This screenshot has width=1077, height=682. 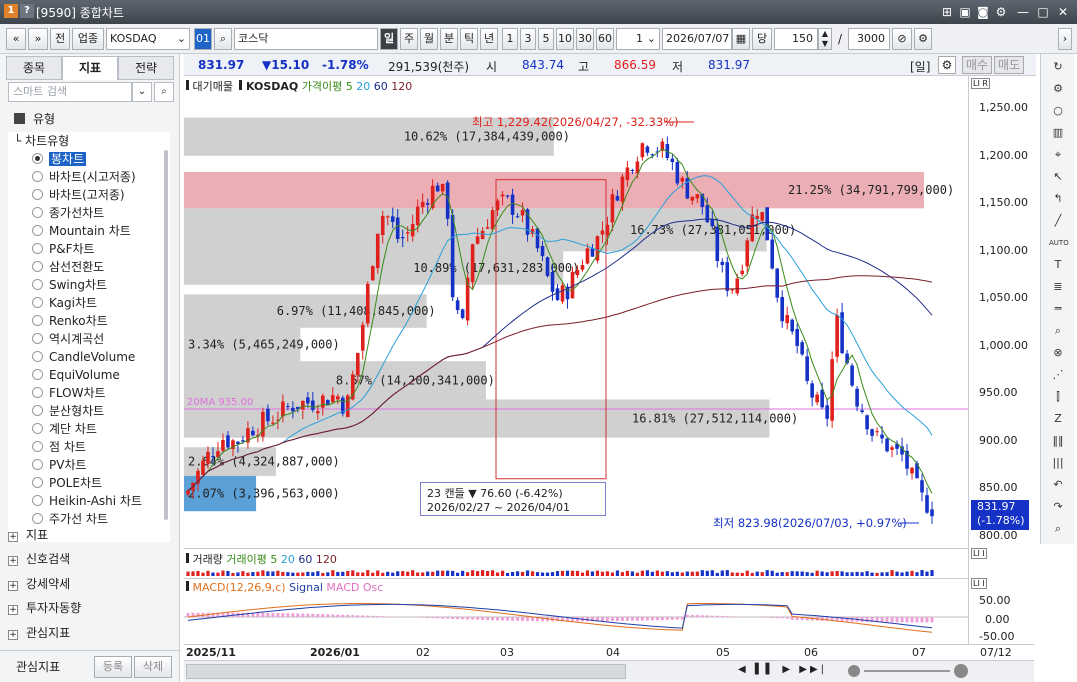 I want to click on register-button: 등록, so click(x=113, y=667).